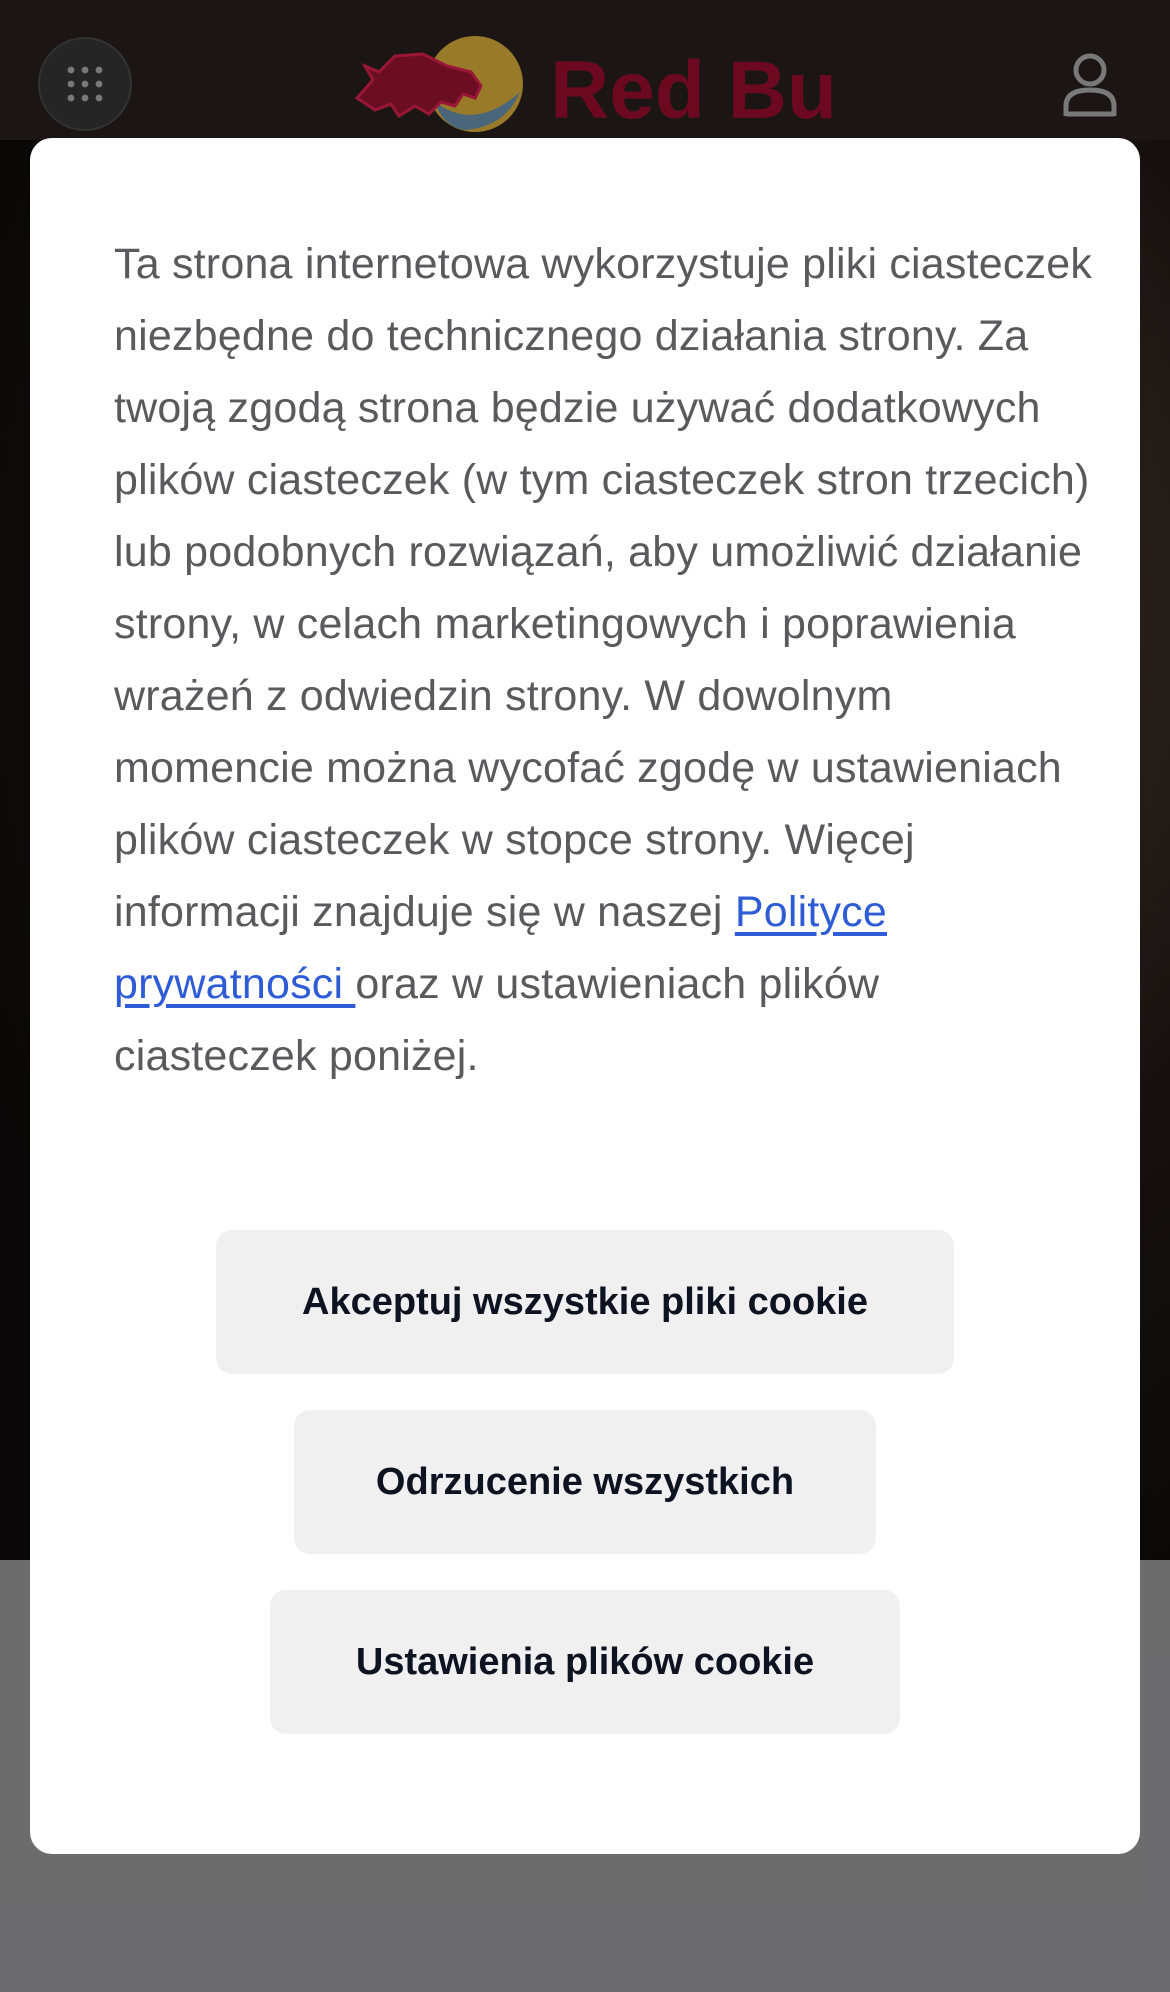 The width and height of the screenshot is (1170, 1992). What do you see at coordinates (585, 1302) in the screenshot?
I see `accept-all-cookies-button: Akceptuj wszystkie pliki cookie` at bounding box center [585, 1302].